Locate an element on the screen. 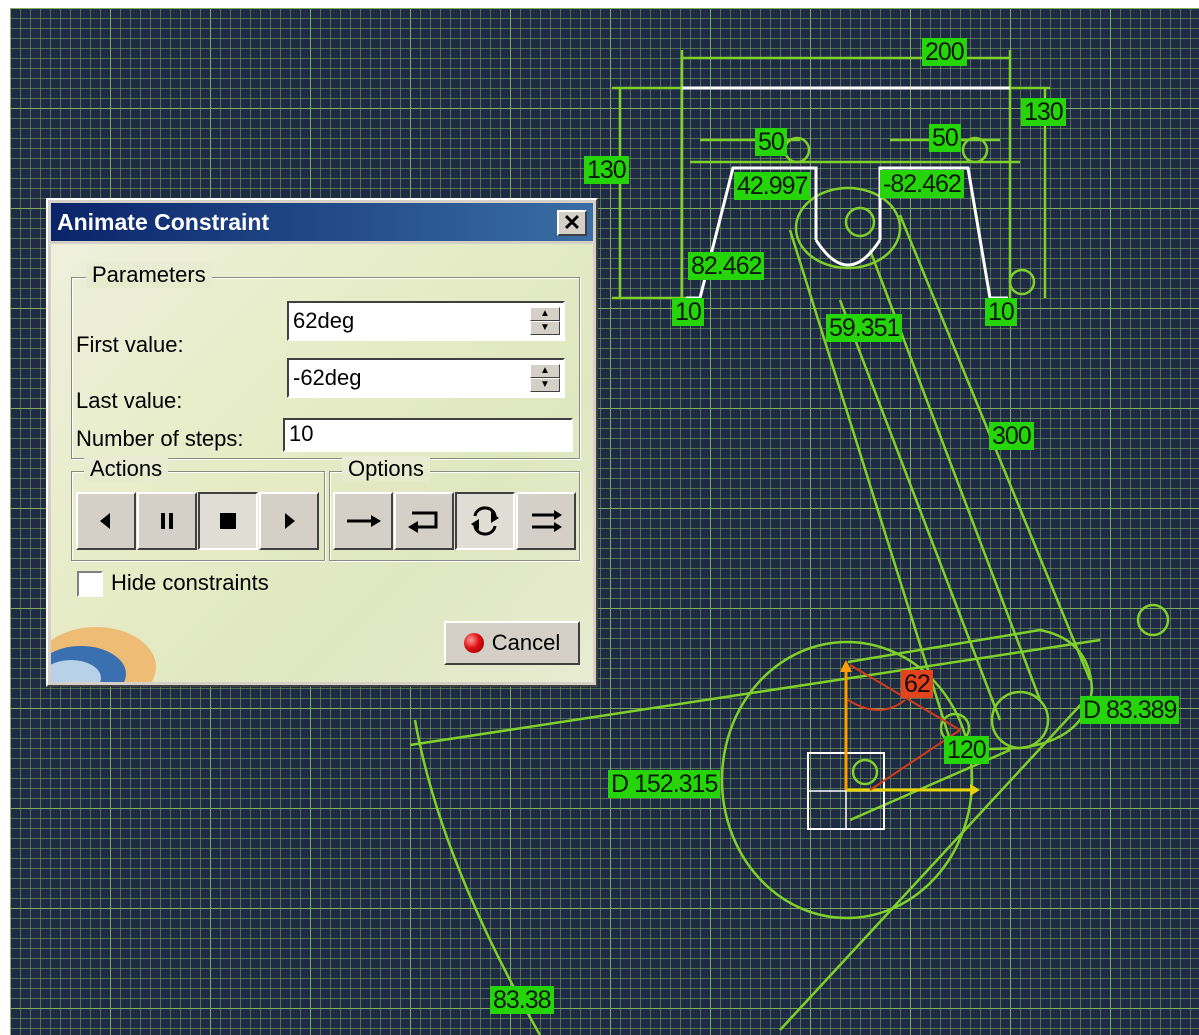 The image size is (1199, 1035). hide-constraints-label: Hide constraints is located at coordinates (190, 583).